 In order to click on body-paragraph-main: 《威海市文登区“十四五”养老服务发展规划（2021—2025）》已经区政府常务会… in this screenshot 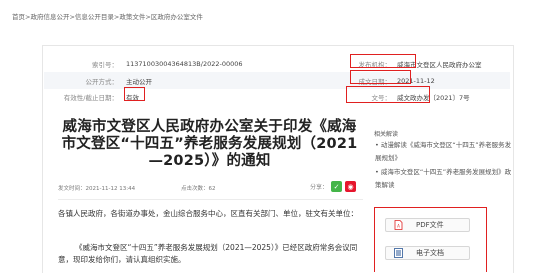, I will do `click(208, 253)`.